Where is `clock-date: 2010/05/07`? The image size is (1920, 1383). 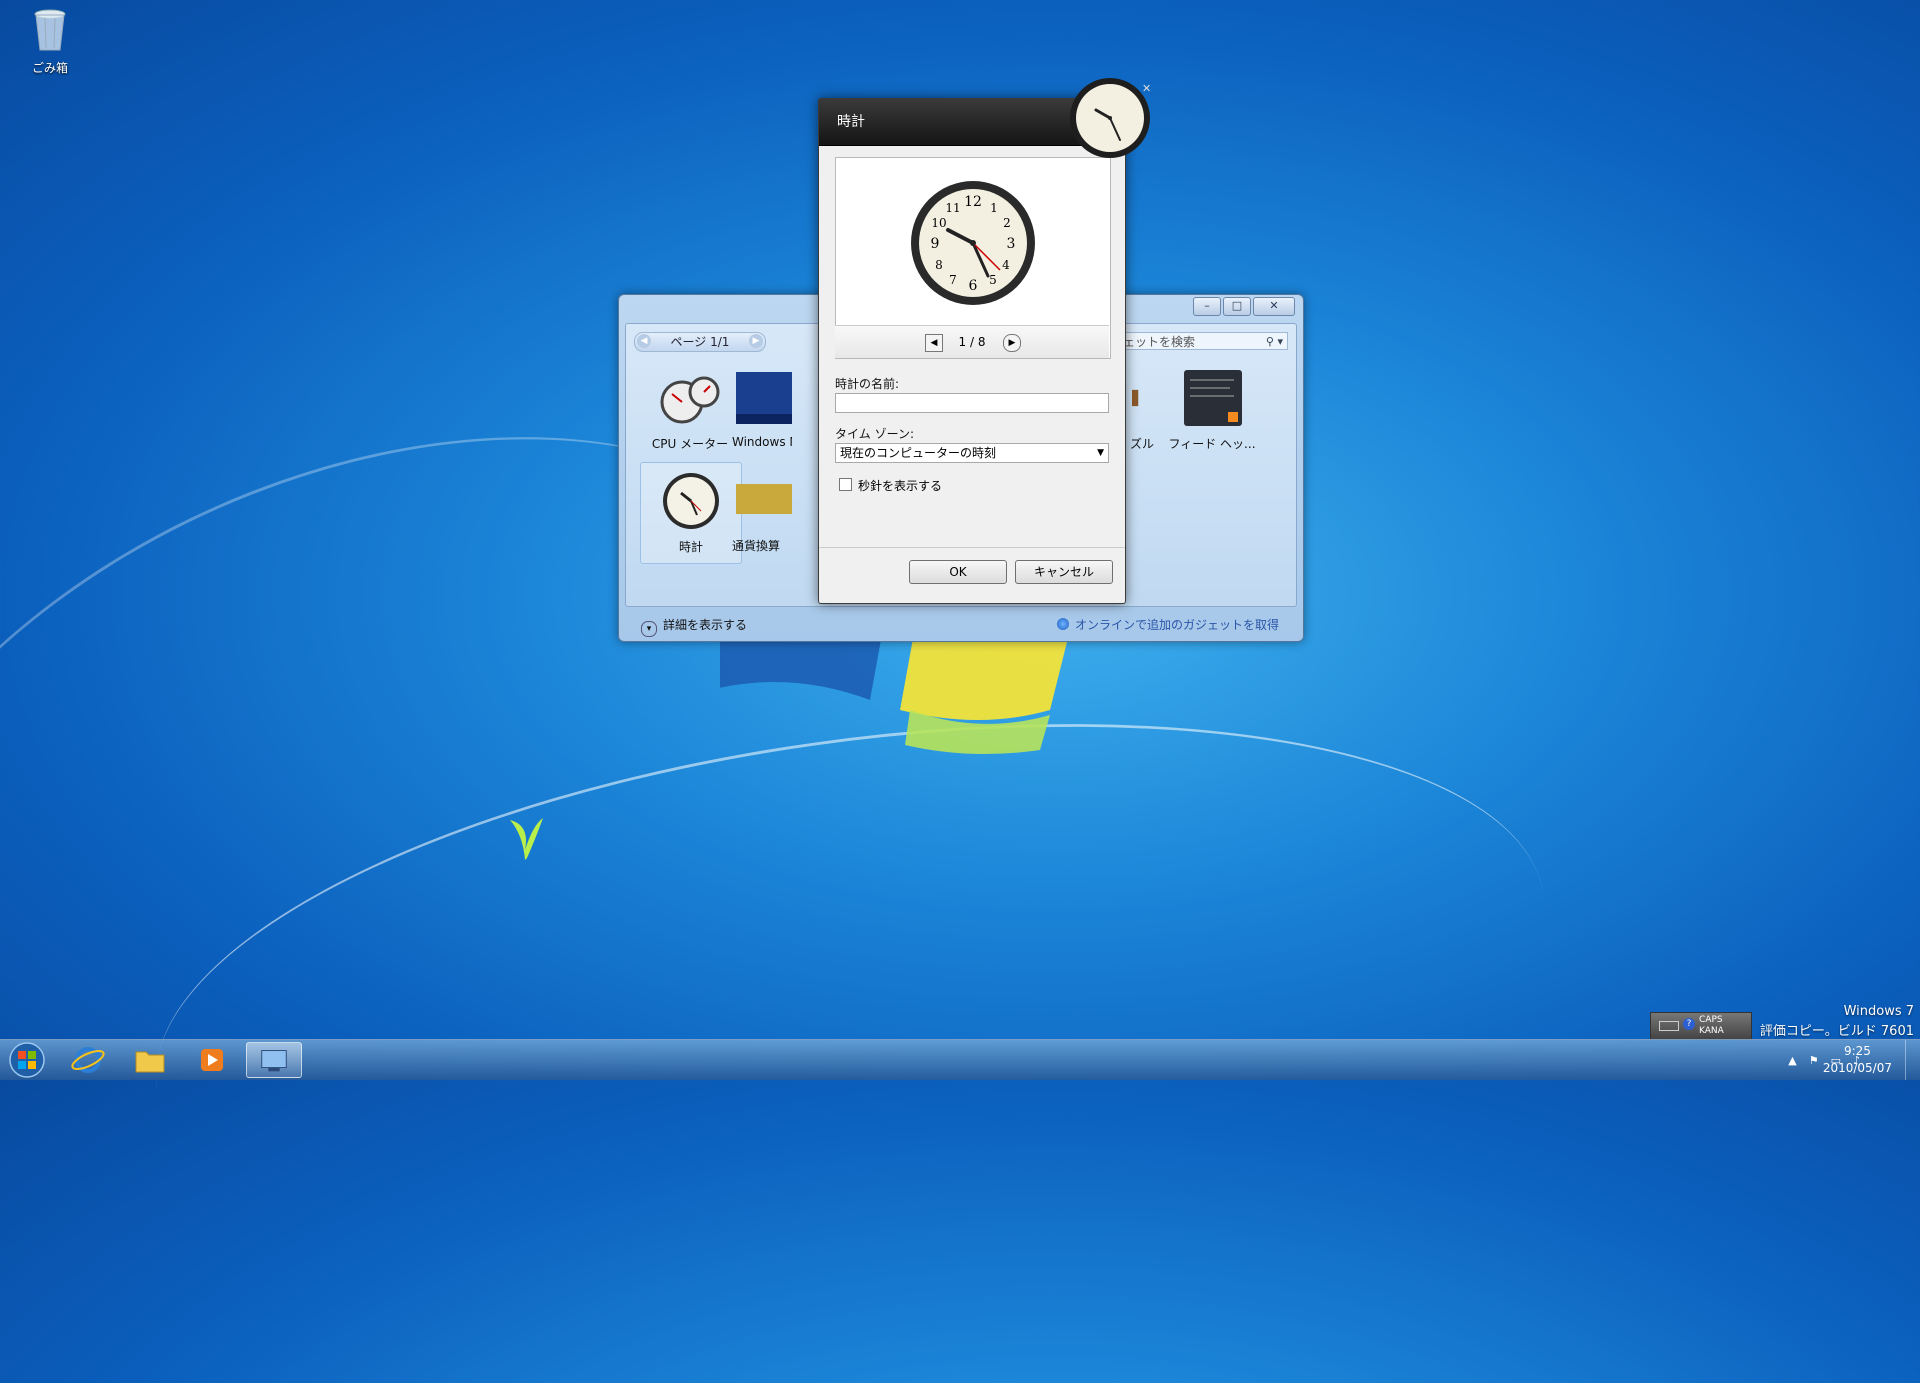 clock-date: 2010/05/07 is located at coordinates (1857, 1068).